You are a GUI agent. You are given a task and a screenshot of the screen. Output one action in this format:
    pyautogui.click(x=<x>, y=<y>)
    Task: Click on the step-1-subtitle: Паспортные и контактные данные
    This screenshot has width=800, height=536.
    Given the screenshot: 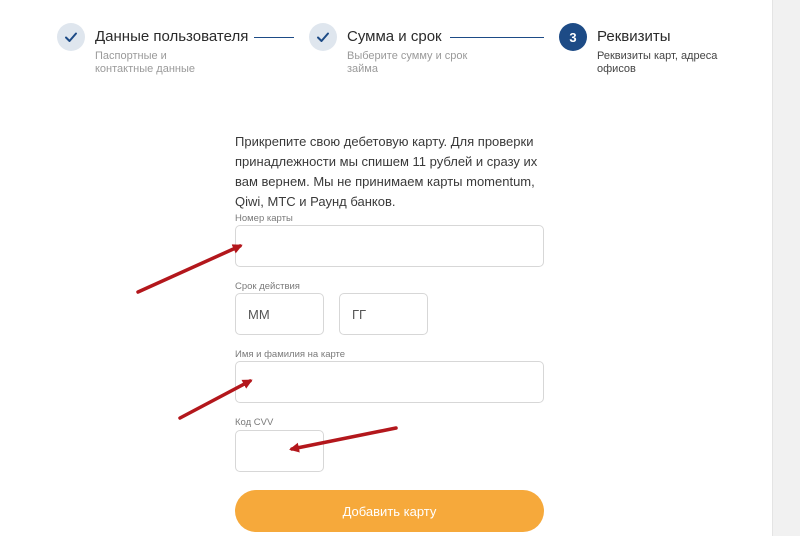 What is the action you would take?
    pyautogui.click(x=145, y=62)
    